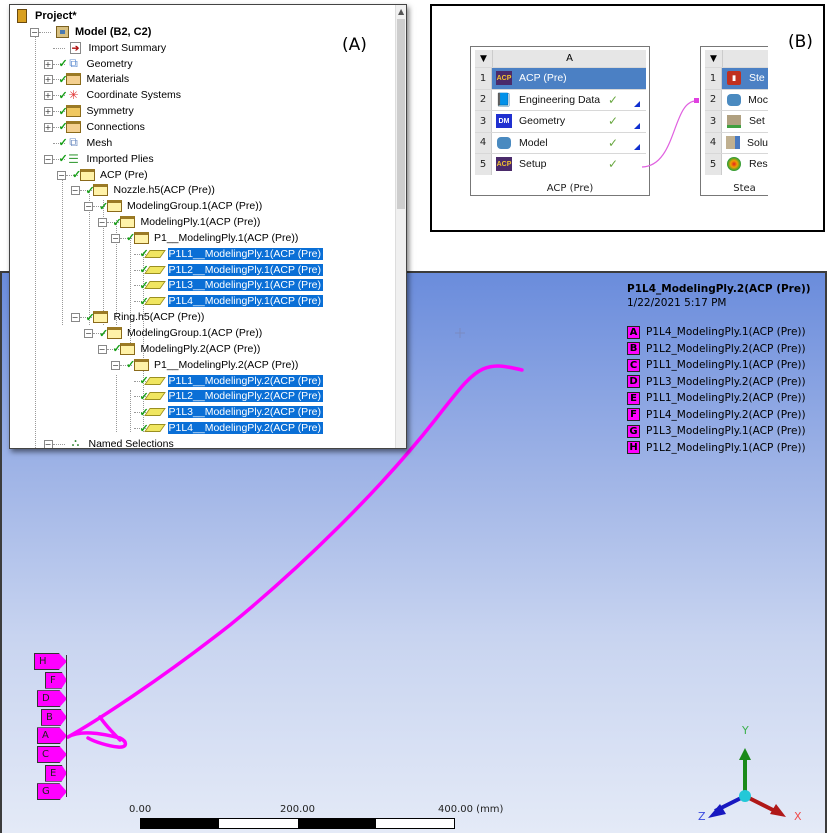 The image size is (827, 833). What do you see at coordinates (102, 32) in the screenshot?
I see `tree-item: Model (B2, C2)` at bounding box center [102, 32].